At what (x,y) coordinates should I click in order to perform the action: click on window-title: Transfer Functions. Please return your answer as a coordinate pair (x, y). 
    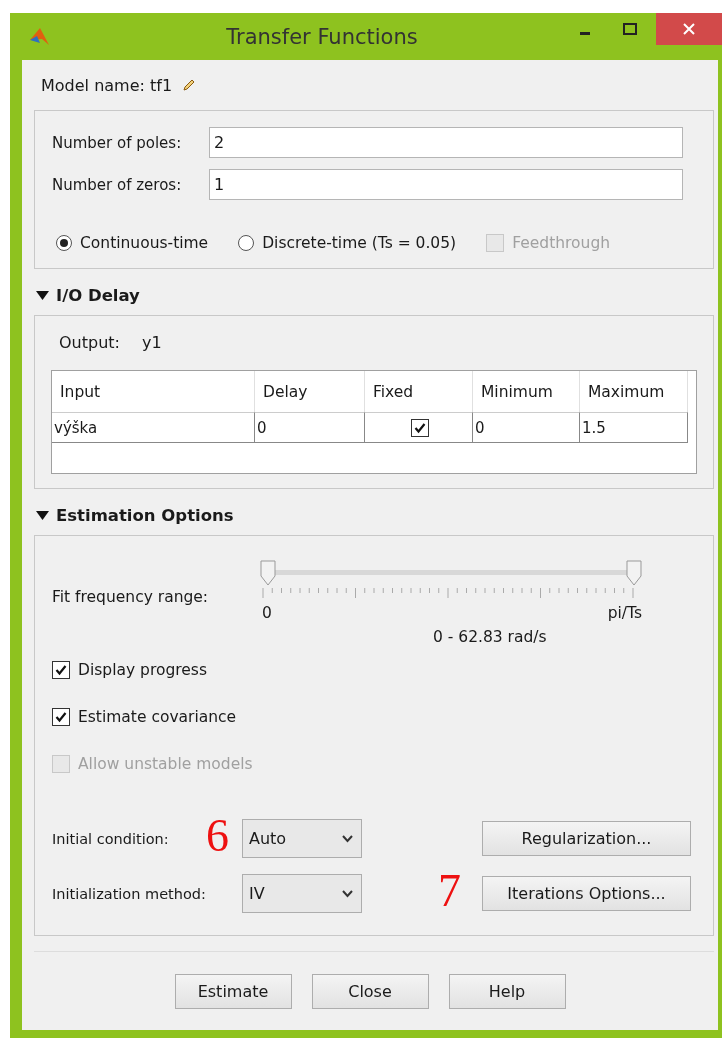
    Looking at the image, I should click on (322, 36).